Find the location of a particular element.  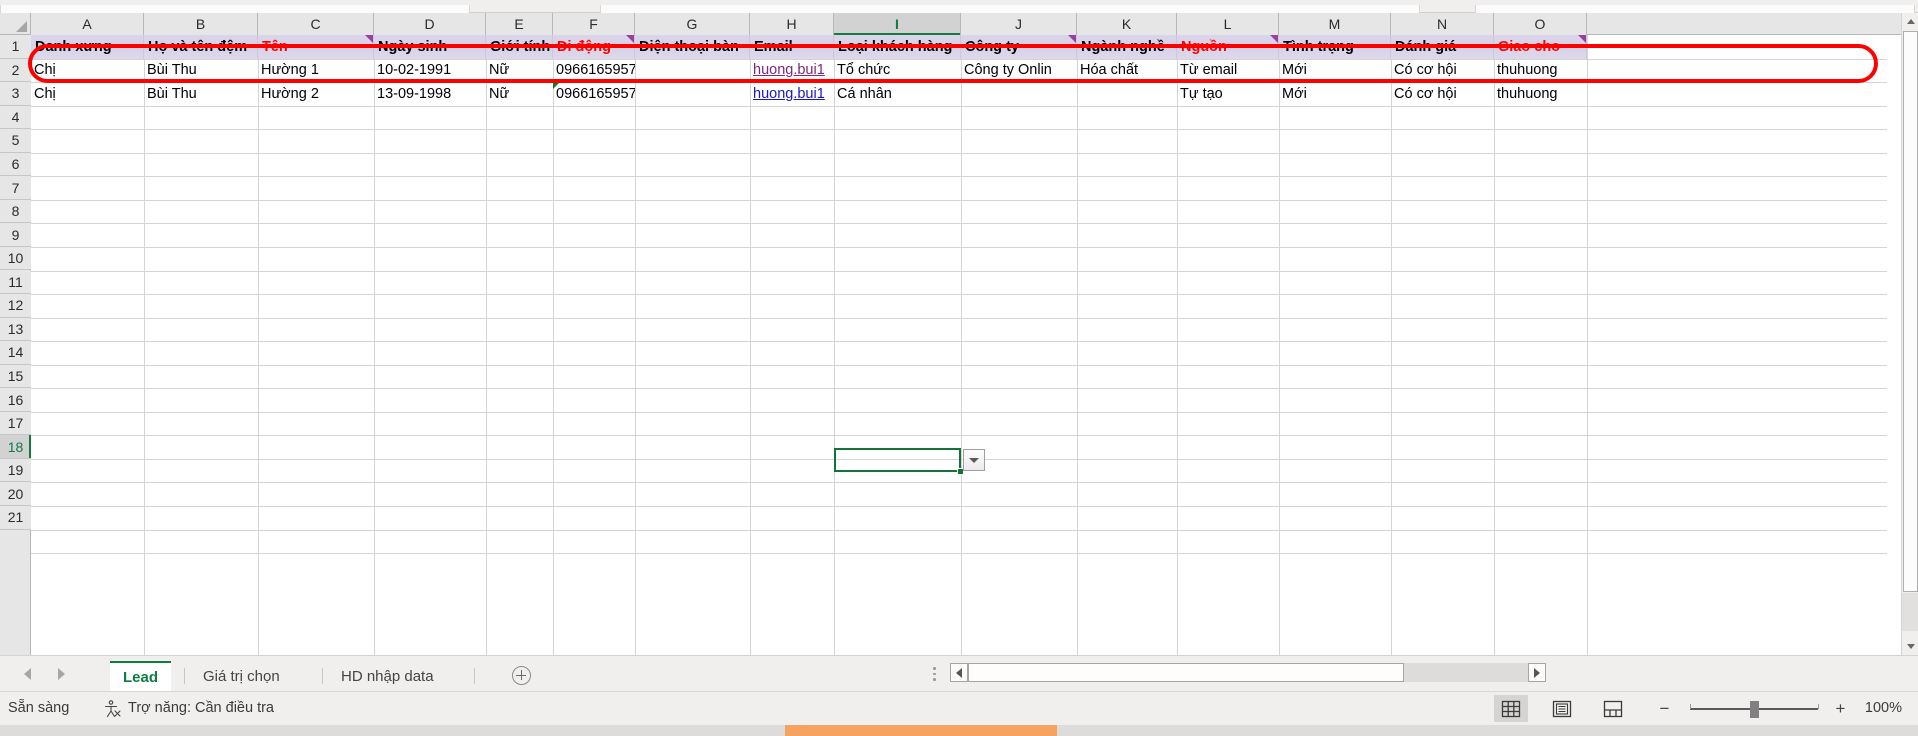

vertical-scroll-track is located at coordinates (1910, 612).